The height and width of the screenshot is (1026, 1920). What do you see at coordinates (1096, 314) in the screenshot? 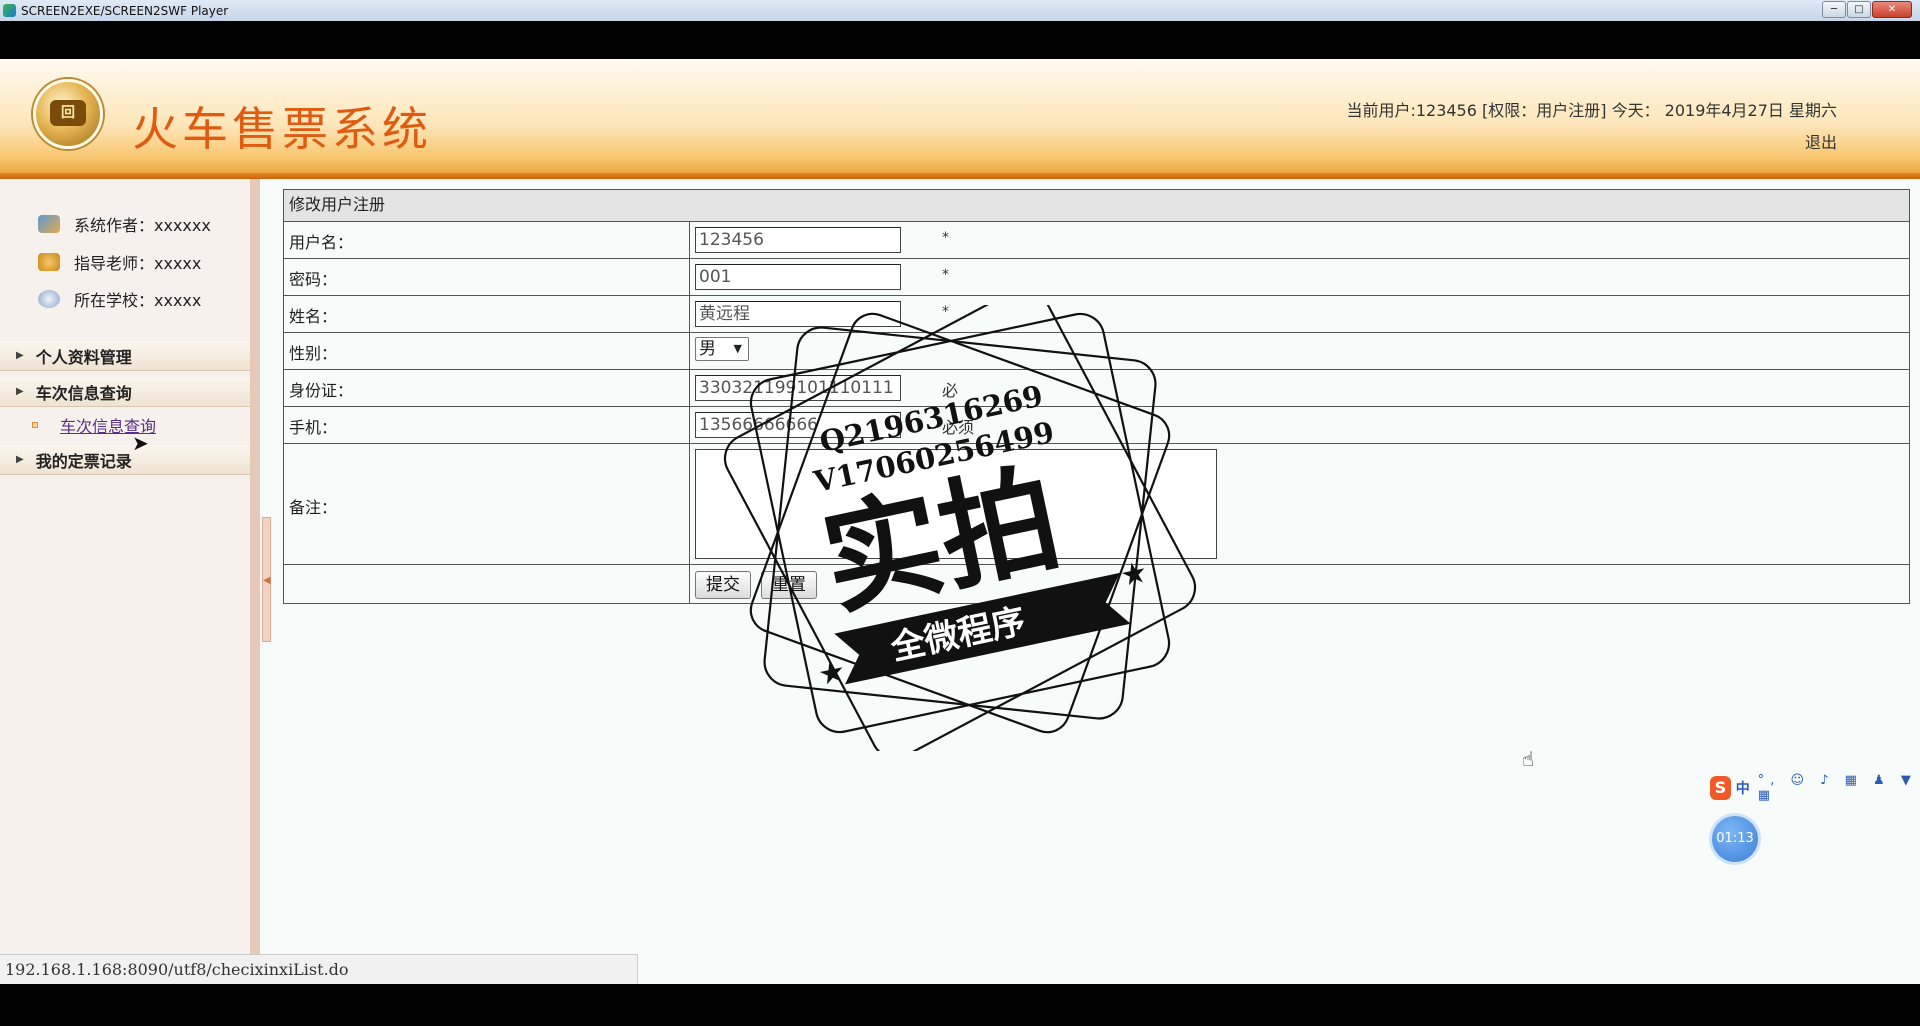
I see `row-name: 姓名： 黄远程 *` at bounding box center [1096, 314].